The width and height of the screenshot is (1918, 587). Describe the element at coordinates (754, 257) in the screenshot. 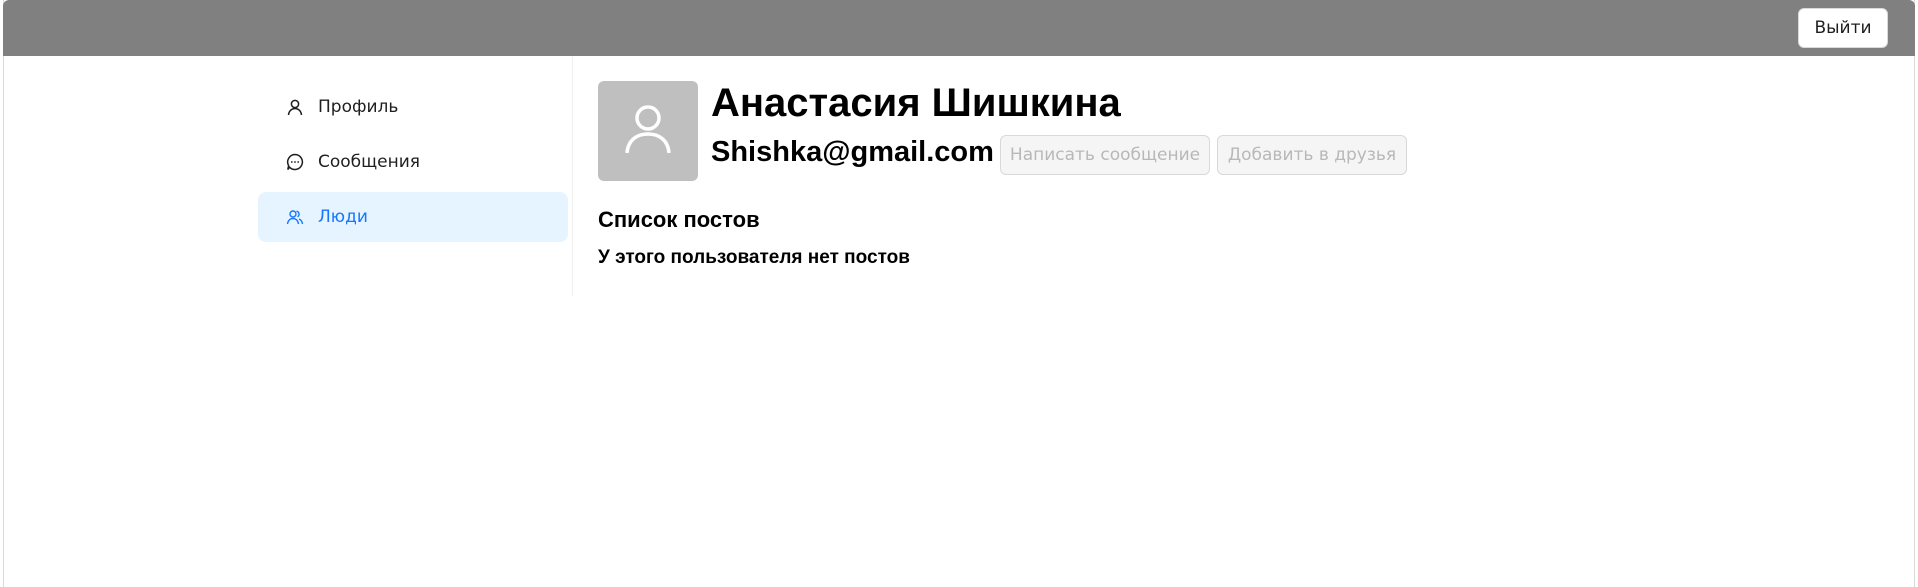

I see `empty-posts-text: У этого пользователя нет постов` at that location.